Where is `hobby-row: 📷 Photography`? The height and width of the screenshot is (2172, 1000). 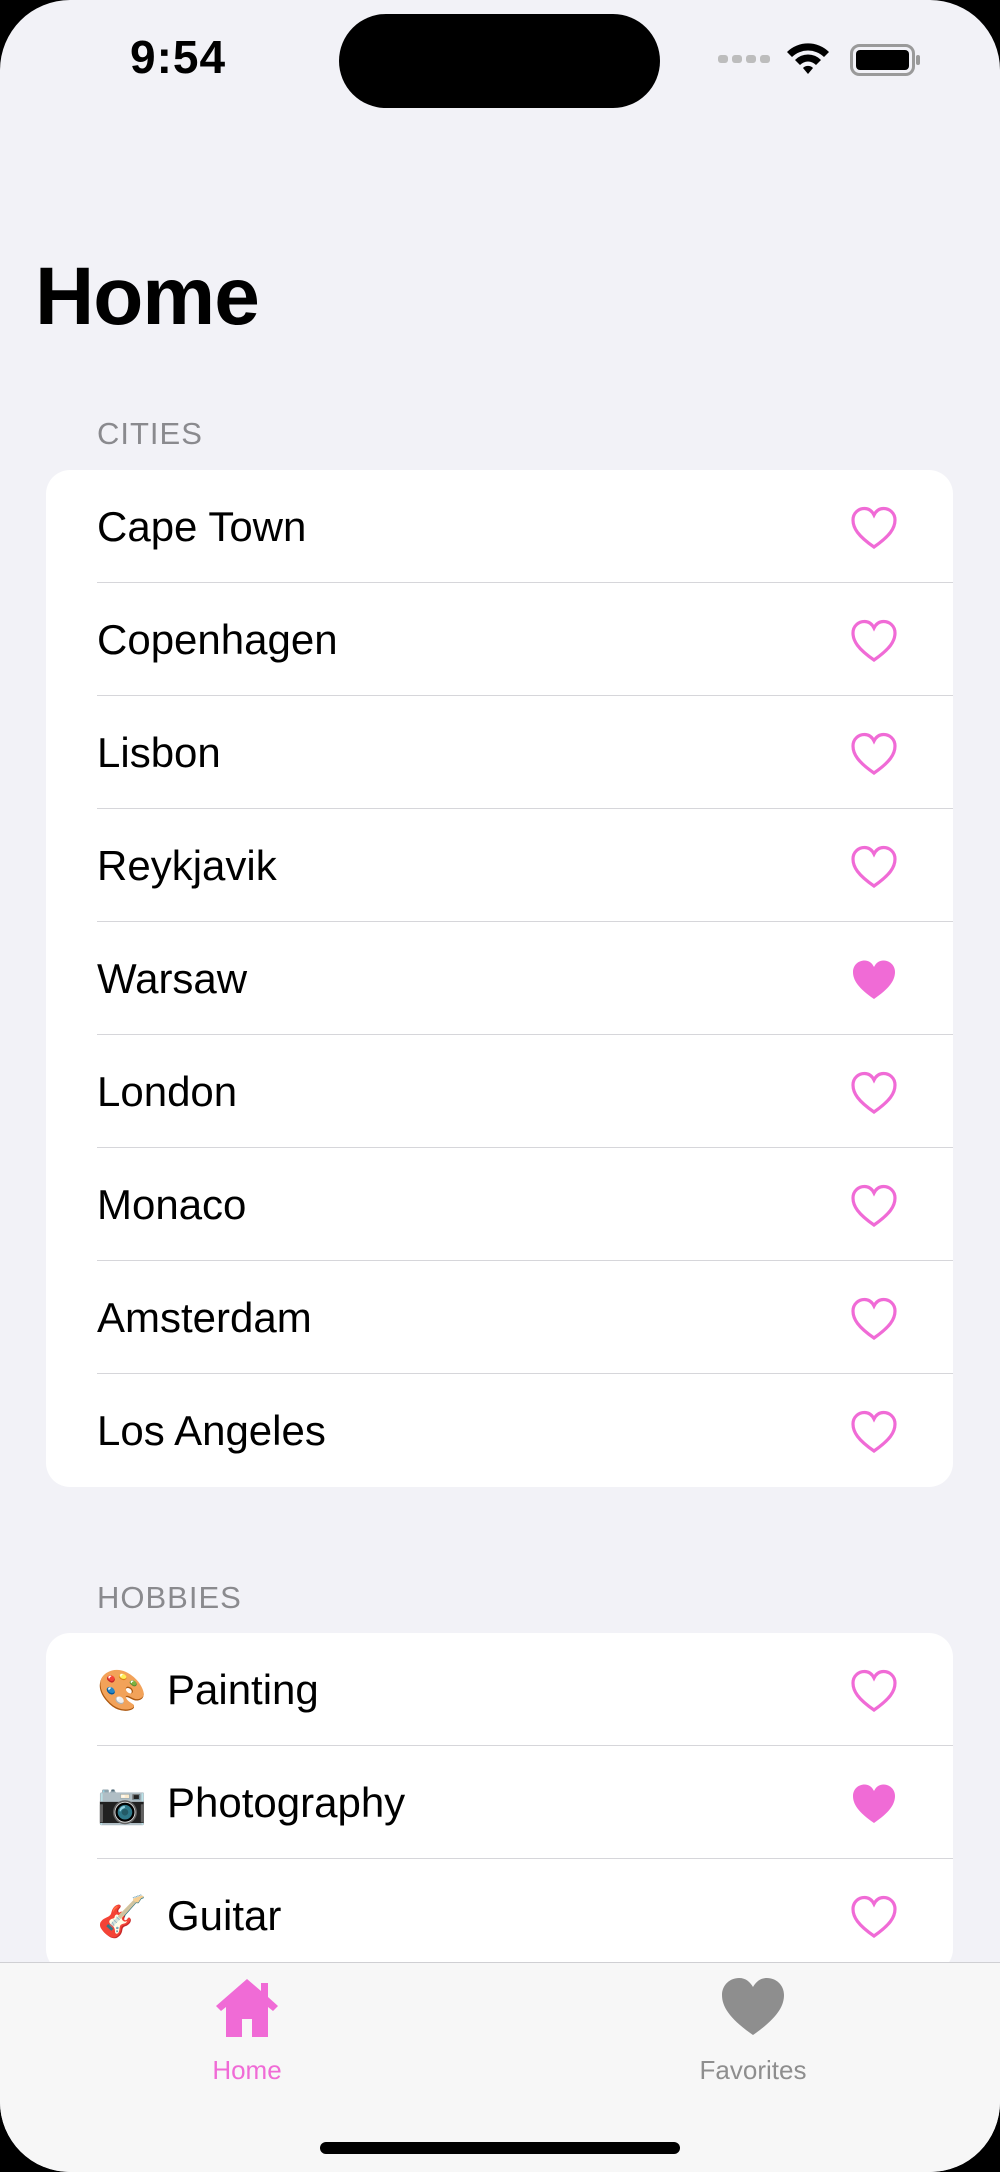 hobby-row: 📷 Photography is located at coordinates (499, 1802).